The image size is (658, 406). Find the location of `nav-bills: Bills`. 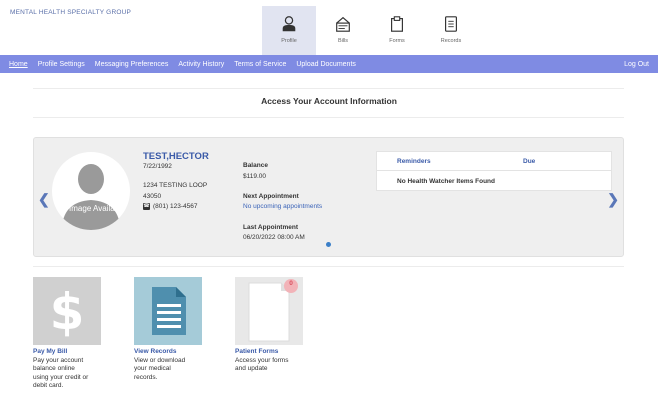

nav-bills: Bills is located at coordinates (343, 30).